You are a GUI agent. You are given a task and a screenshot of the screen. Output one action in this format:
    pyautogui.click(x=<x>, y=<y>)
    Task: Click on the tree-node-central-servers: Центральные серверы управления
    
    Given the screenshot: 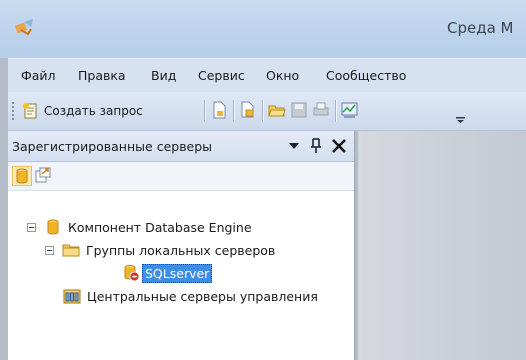 What is the action you would take?
    pyautogui.click(x=190, y=296)
    